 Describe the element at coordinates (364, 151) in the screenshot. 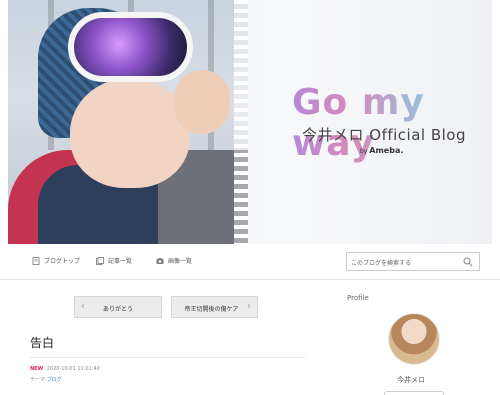

I see `by-prefix: by` at that location.